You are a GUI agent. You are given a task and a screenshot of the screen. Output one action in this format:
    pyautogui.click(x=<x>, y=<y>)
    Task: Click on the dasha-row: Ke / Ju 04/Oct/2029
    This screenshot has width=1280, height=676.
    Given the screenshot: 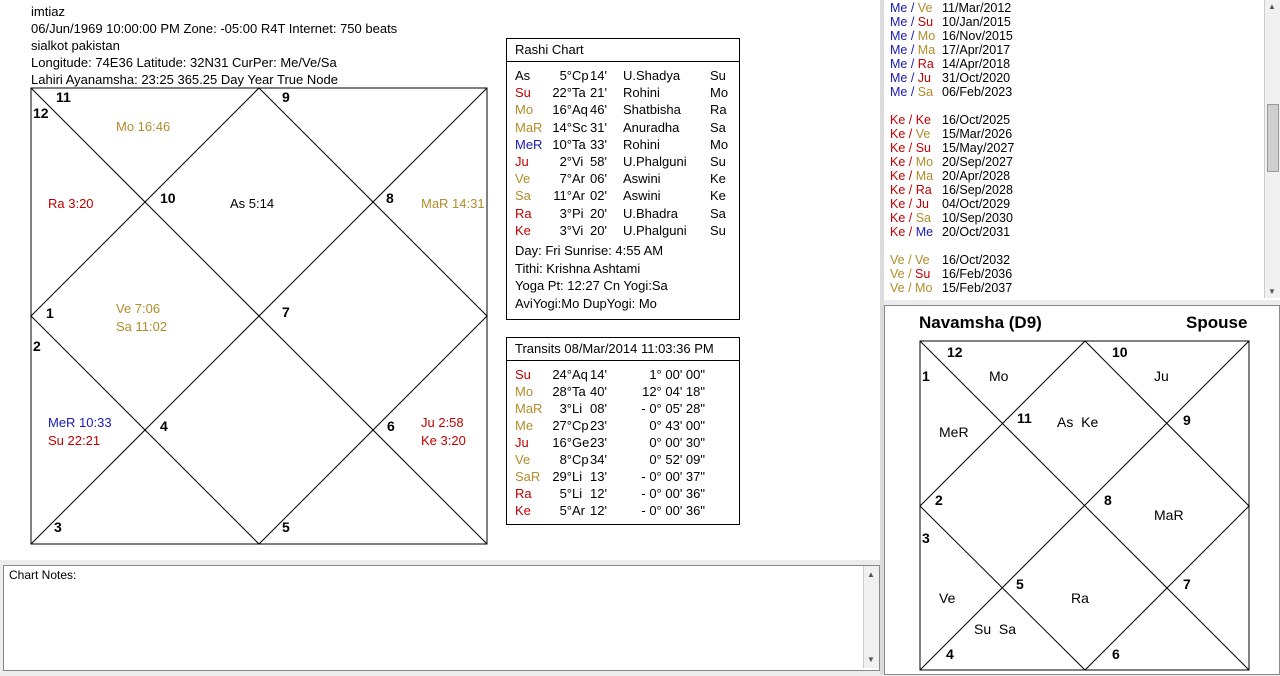 What is the action you would take?
    pyautogui.click(x=950, y=204)
    